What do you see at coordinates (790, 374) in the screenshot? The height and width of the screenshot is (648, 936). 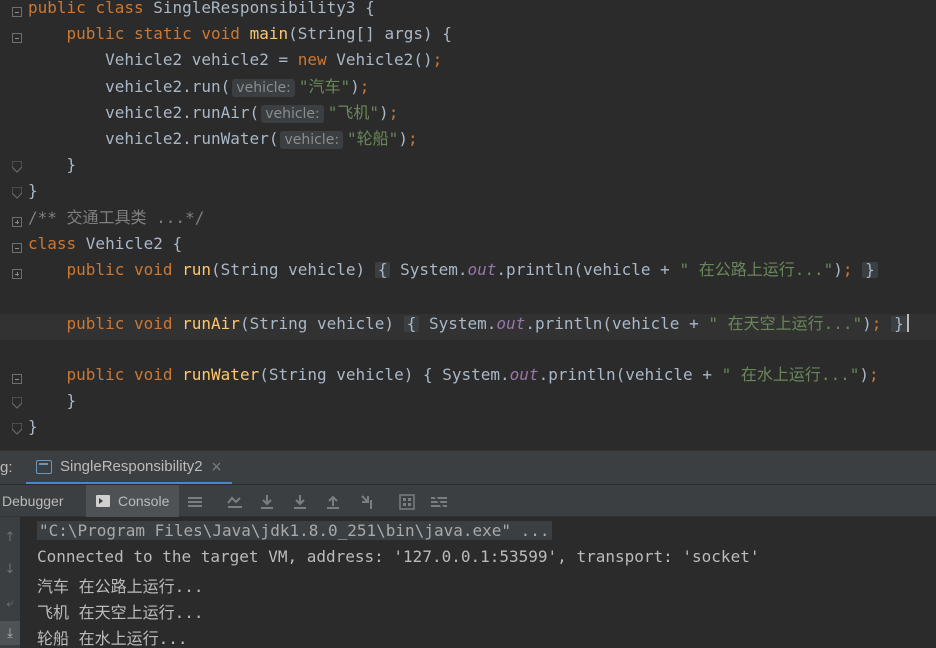 I see `code-token: " 在水上运行..."` at bounding box center [790, 374].